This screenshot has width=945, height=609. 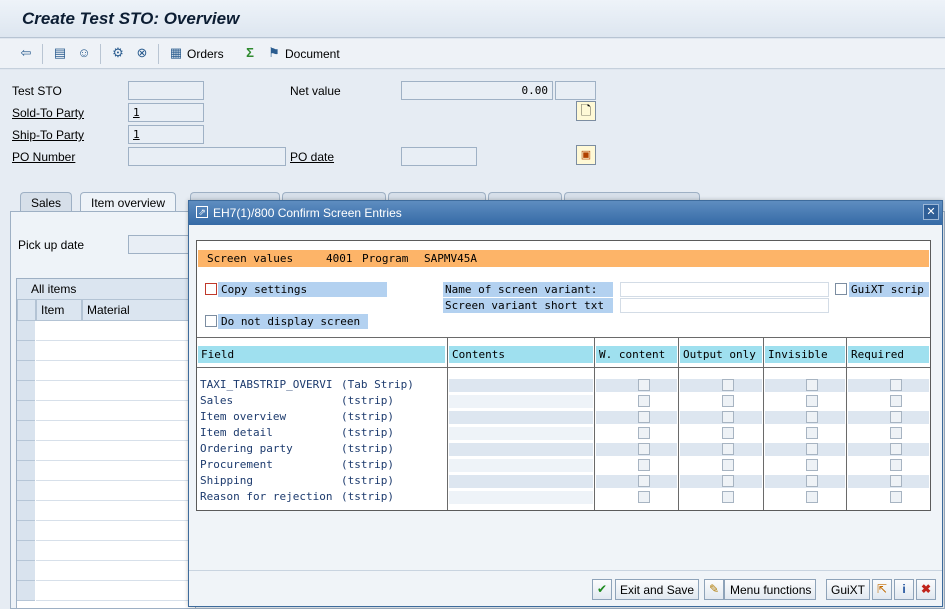 What do you see at coordinates (724, 305) in the screenshot?
I see `variant-short-input` at bounding box center [724, 305].